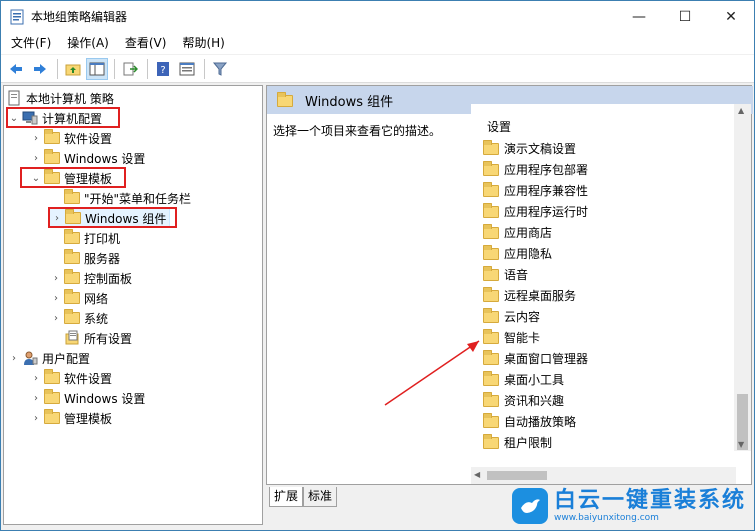 This screenshot has height=531, width=755. I want to click on tree-item-system: › 系统, so click(78, 318).